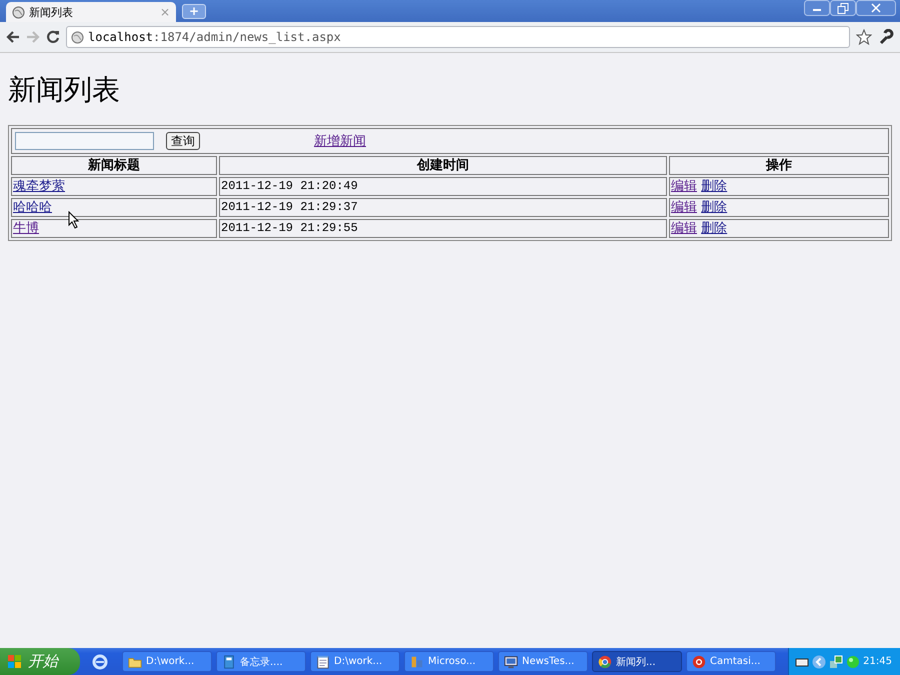 Image resolution: width=900 pixels, height=675 pixels. Describe the element at coordinates (779, 165) in the screenshot. I see `column-header: 操作` at that location.